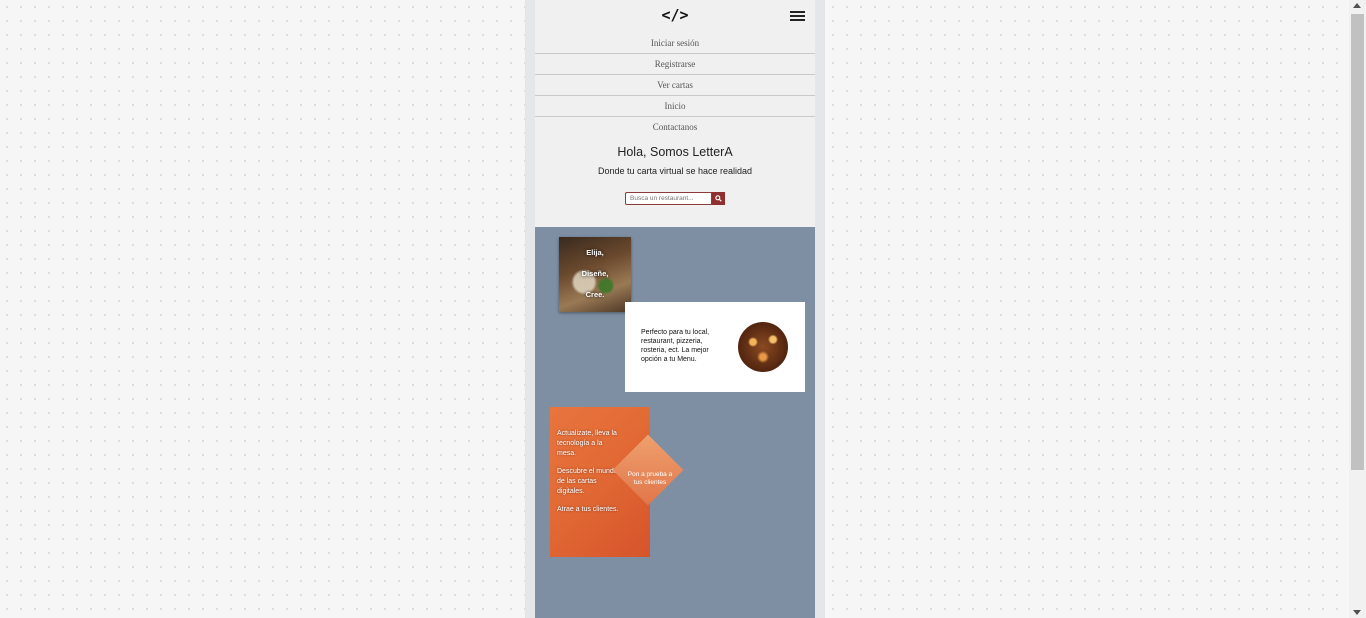  I want to click on nav-item-ver-cartas: Ver cartas, so click(675, 85).